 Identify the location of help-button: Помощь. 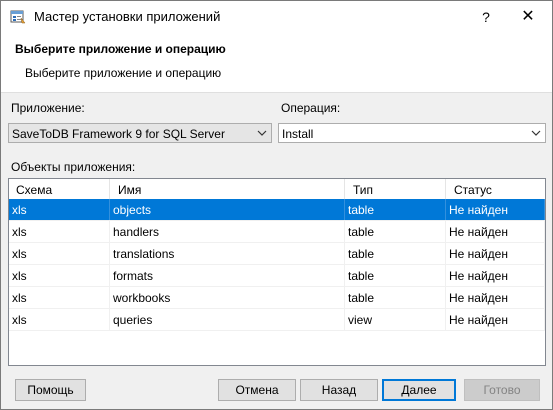
(50, 390).